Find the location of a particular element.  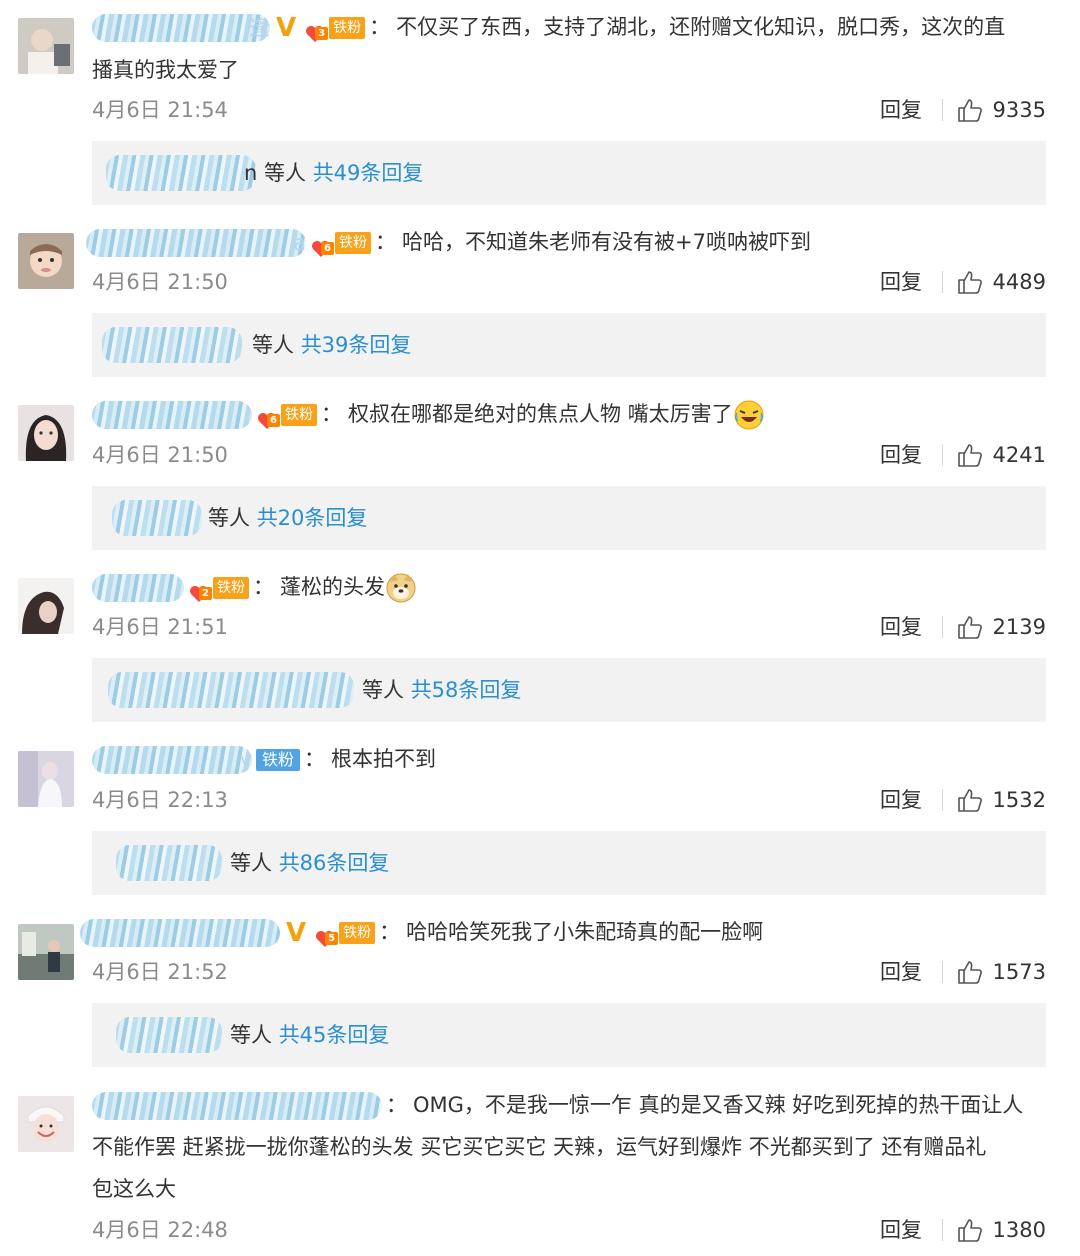

like-count: 4489 is located at coordinates (1019, 282).